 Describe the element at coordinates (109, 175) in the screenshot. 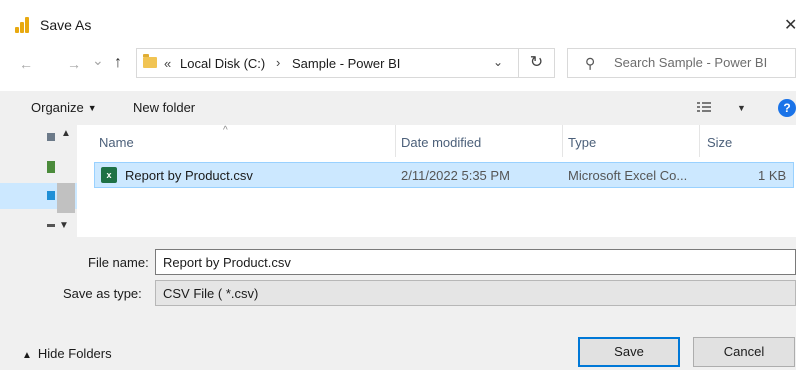

I see `excel-csv-icon: x` at that location.